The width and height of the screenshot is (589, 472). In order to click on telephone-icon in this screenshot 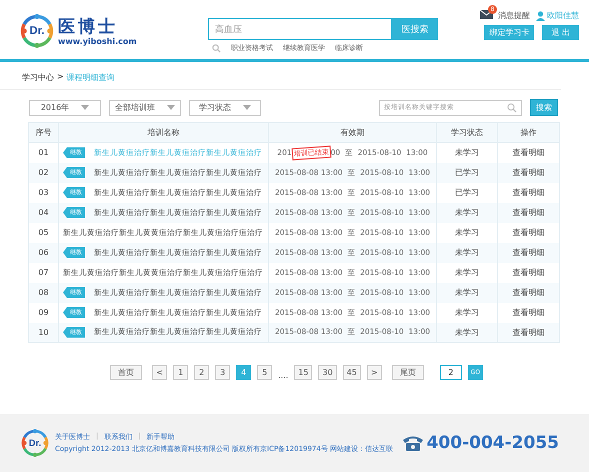, I will do `click(413, 443)`.